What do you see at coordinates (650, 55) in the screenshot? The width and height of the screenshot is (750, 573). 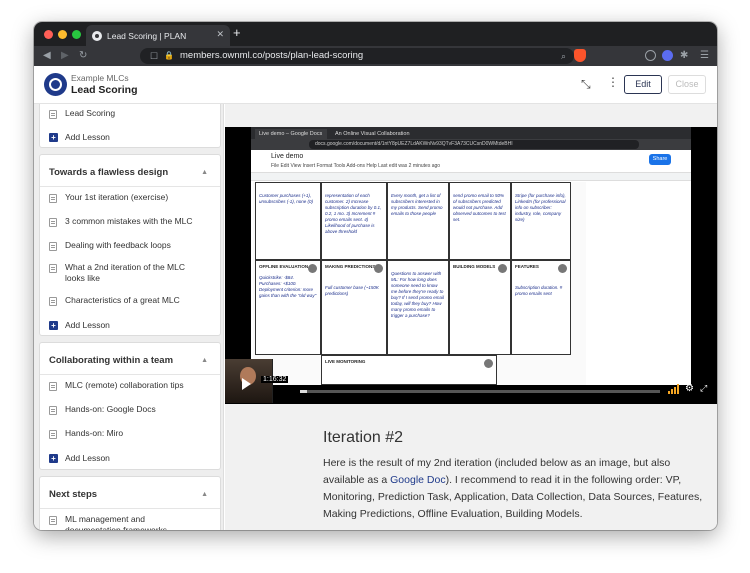 I see `extension-icon` at bounding box center [650, 55].